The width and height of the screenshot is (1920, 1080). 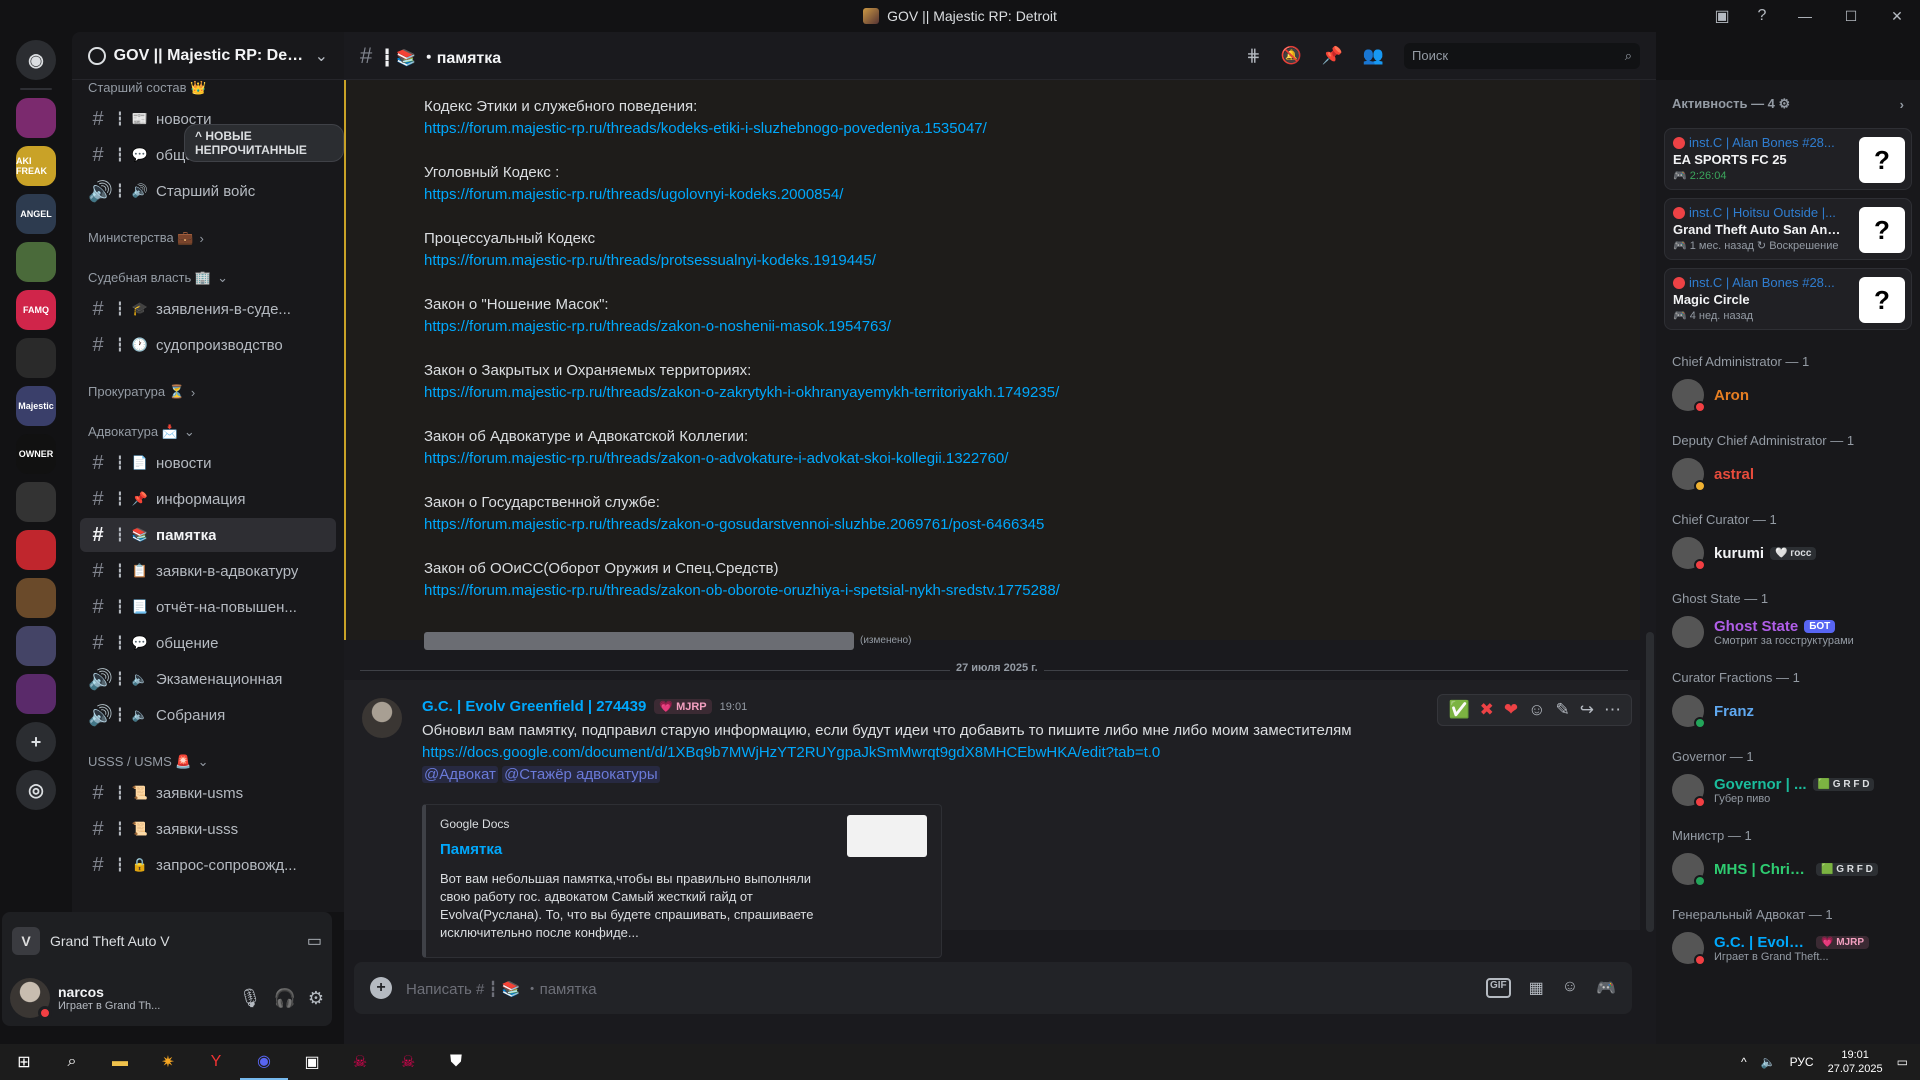 I want to click on channel-item: # ┇ 💬 общение, so click(x=208, y=643).